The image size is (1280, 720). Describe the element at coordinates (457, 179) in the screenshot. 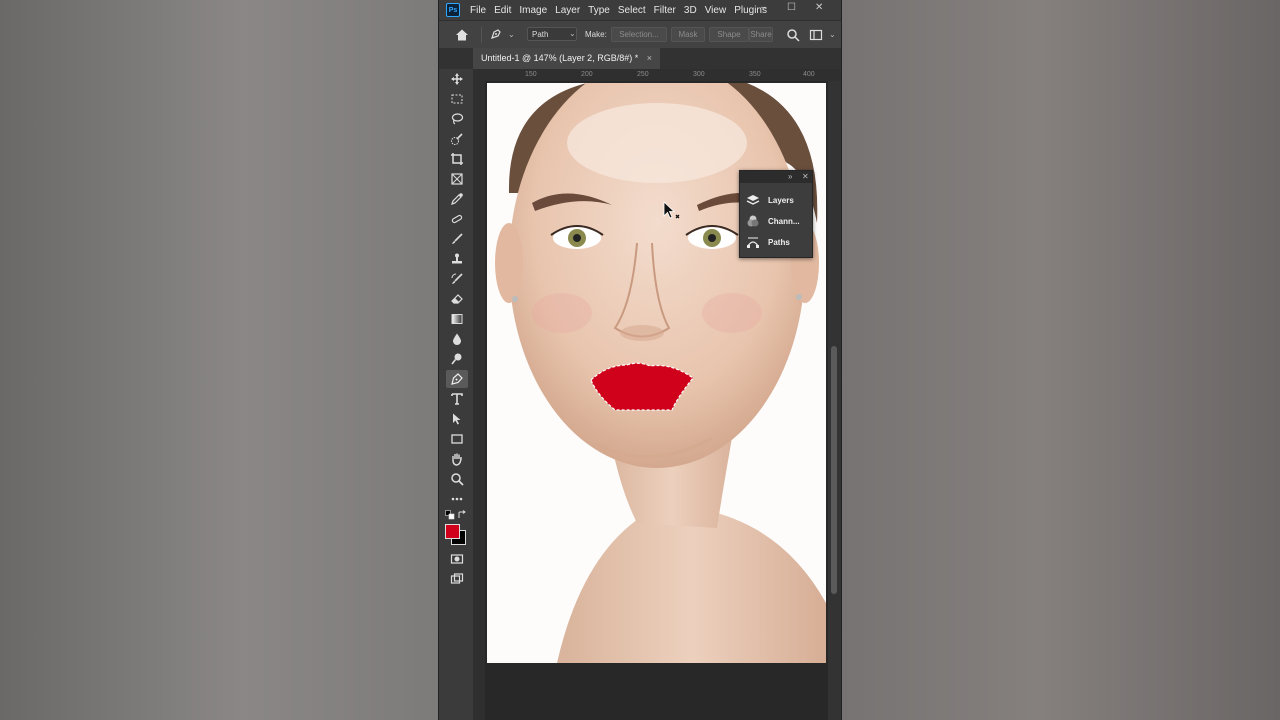

I see `frame-tool` at that location.